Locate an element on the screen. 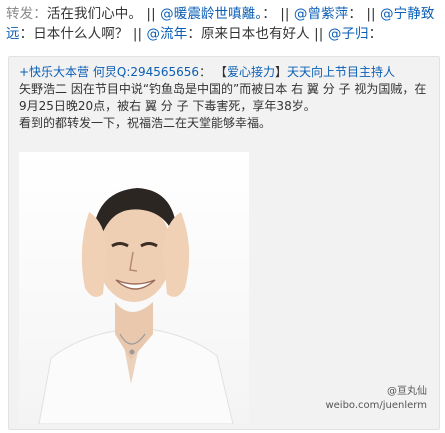 The width and height of the screenshot is (445, 433). repost-segment-text: ：日本什么人啊？ is located at coordinates (74, 34).